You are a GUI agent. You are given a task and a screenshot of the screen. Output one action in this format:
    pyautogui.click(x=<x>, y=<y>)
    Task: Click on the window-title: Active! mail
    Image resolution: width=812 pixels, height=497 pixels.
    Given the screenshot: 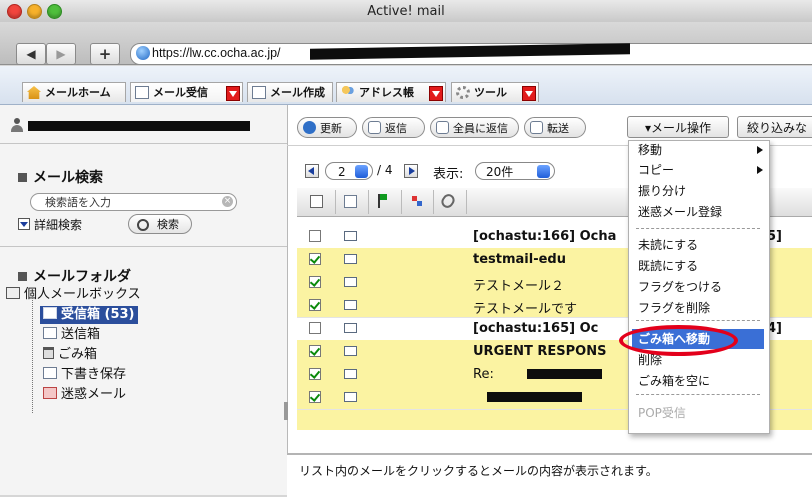 What is the action you would take?
    pyautogui.click(x=406, y=11)
    